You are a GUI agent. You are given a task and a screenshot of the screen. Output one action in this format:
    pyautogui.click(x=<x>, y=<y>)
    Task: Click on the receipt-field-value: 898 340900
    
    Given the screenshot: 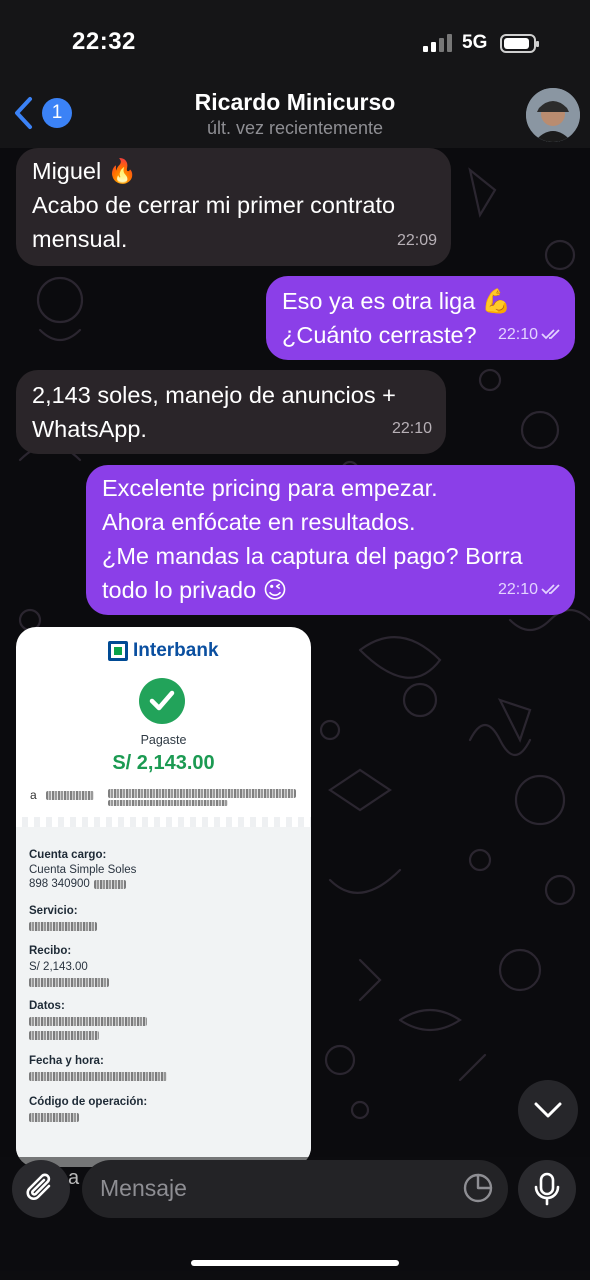 What is the action you would take?
    pyautogui.click(x=59, y=884)
    